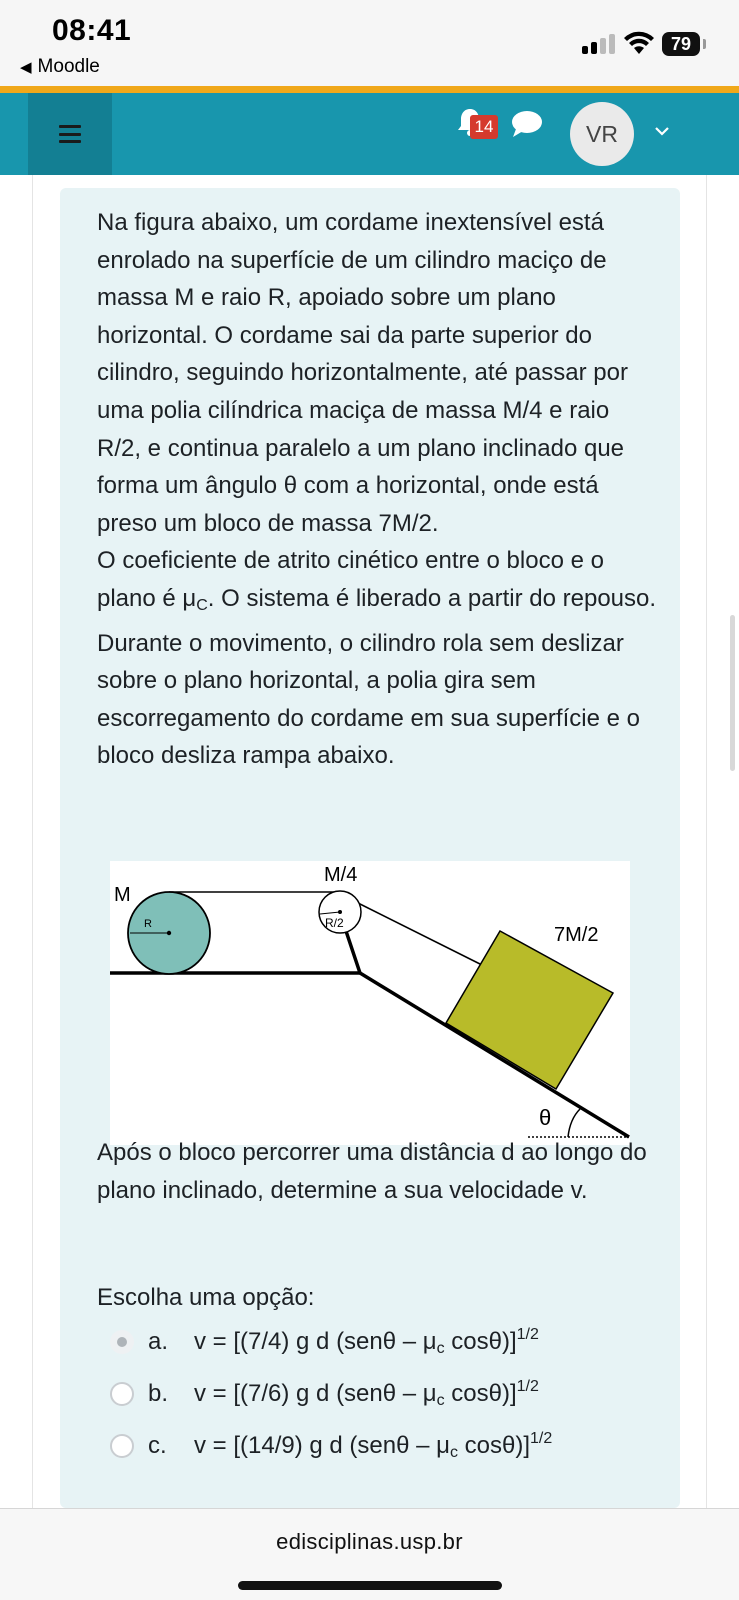 The width and height of the screenshot is (739, 1600). I want to click on messages-chat-icon, so click(527, 124).